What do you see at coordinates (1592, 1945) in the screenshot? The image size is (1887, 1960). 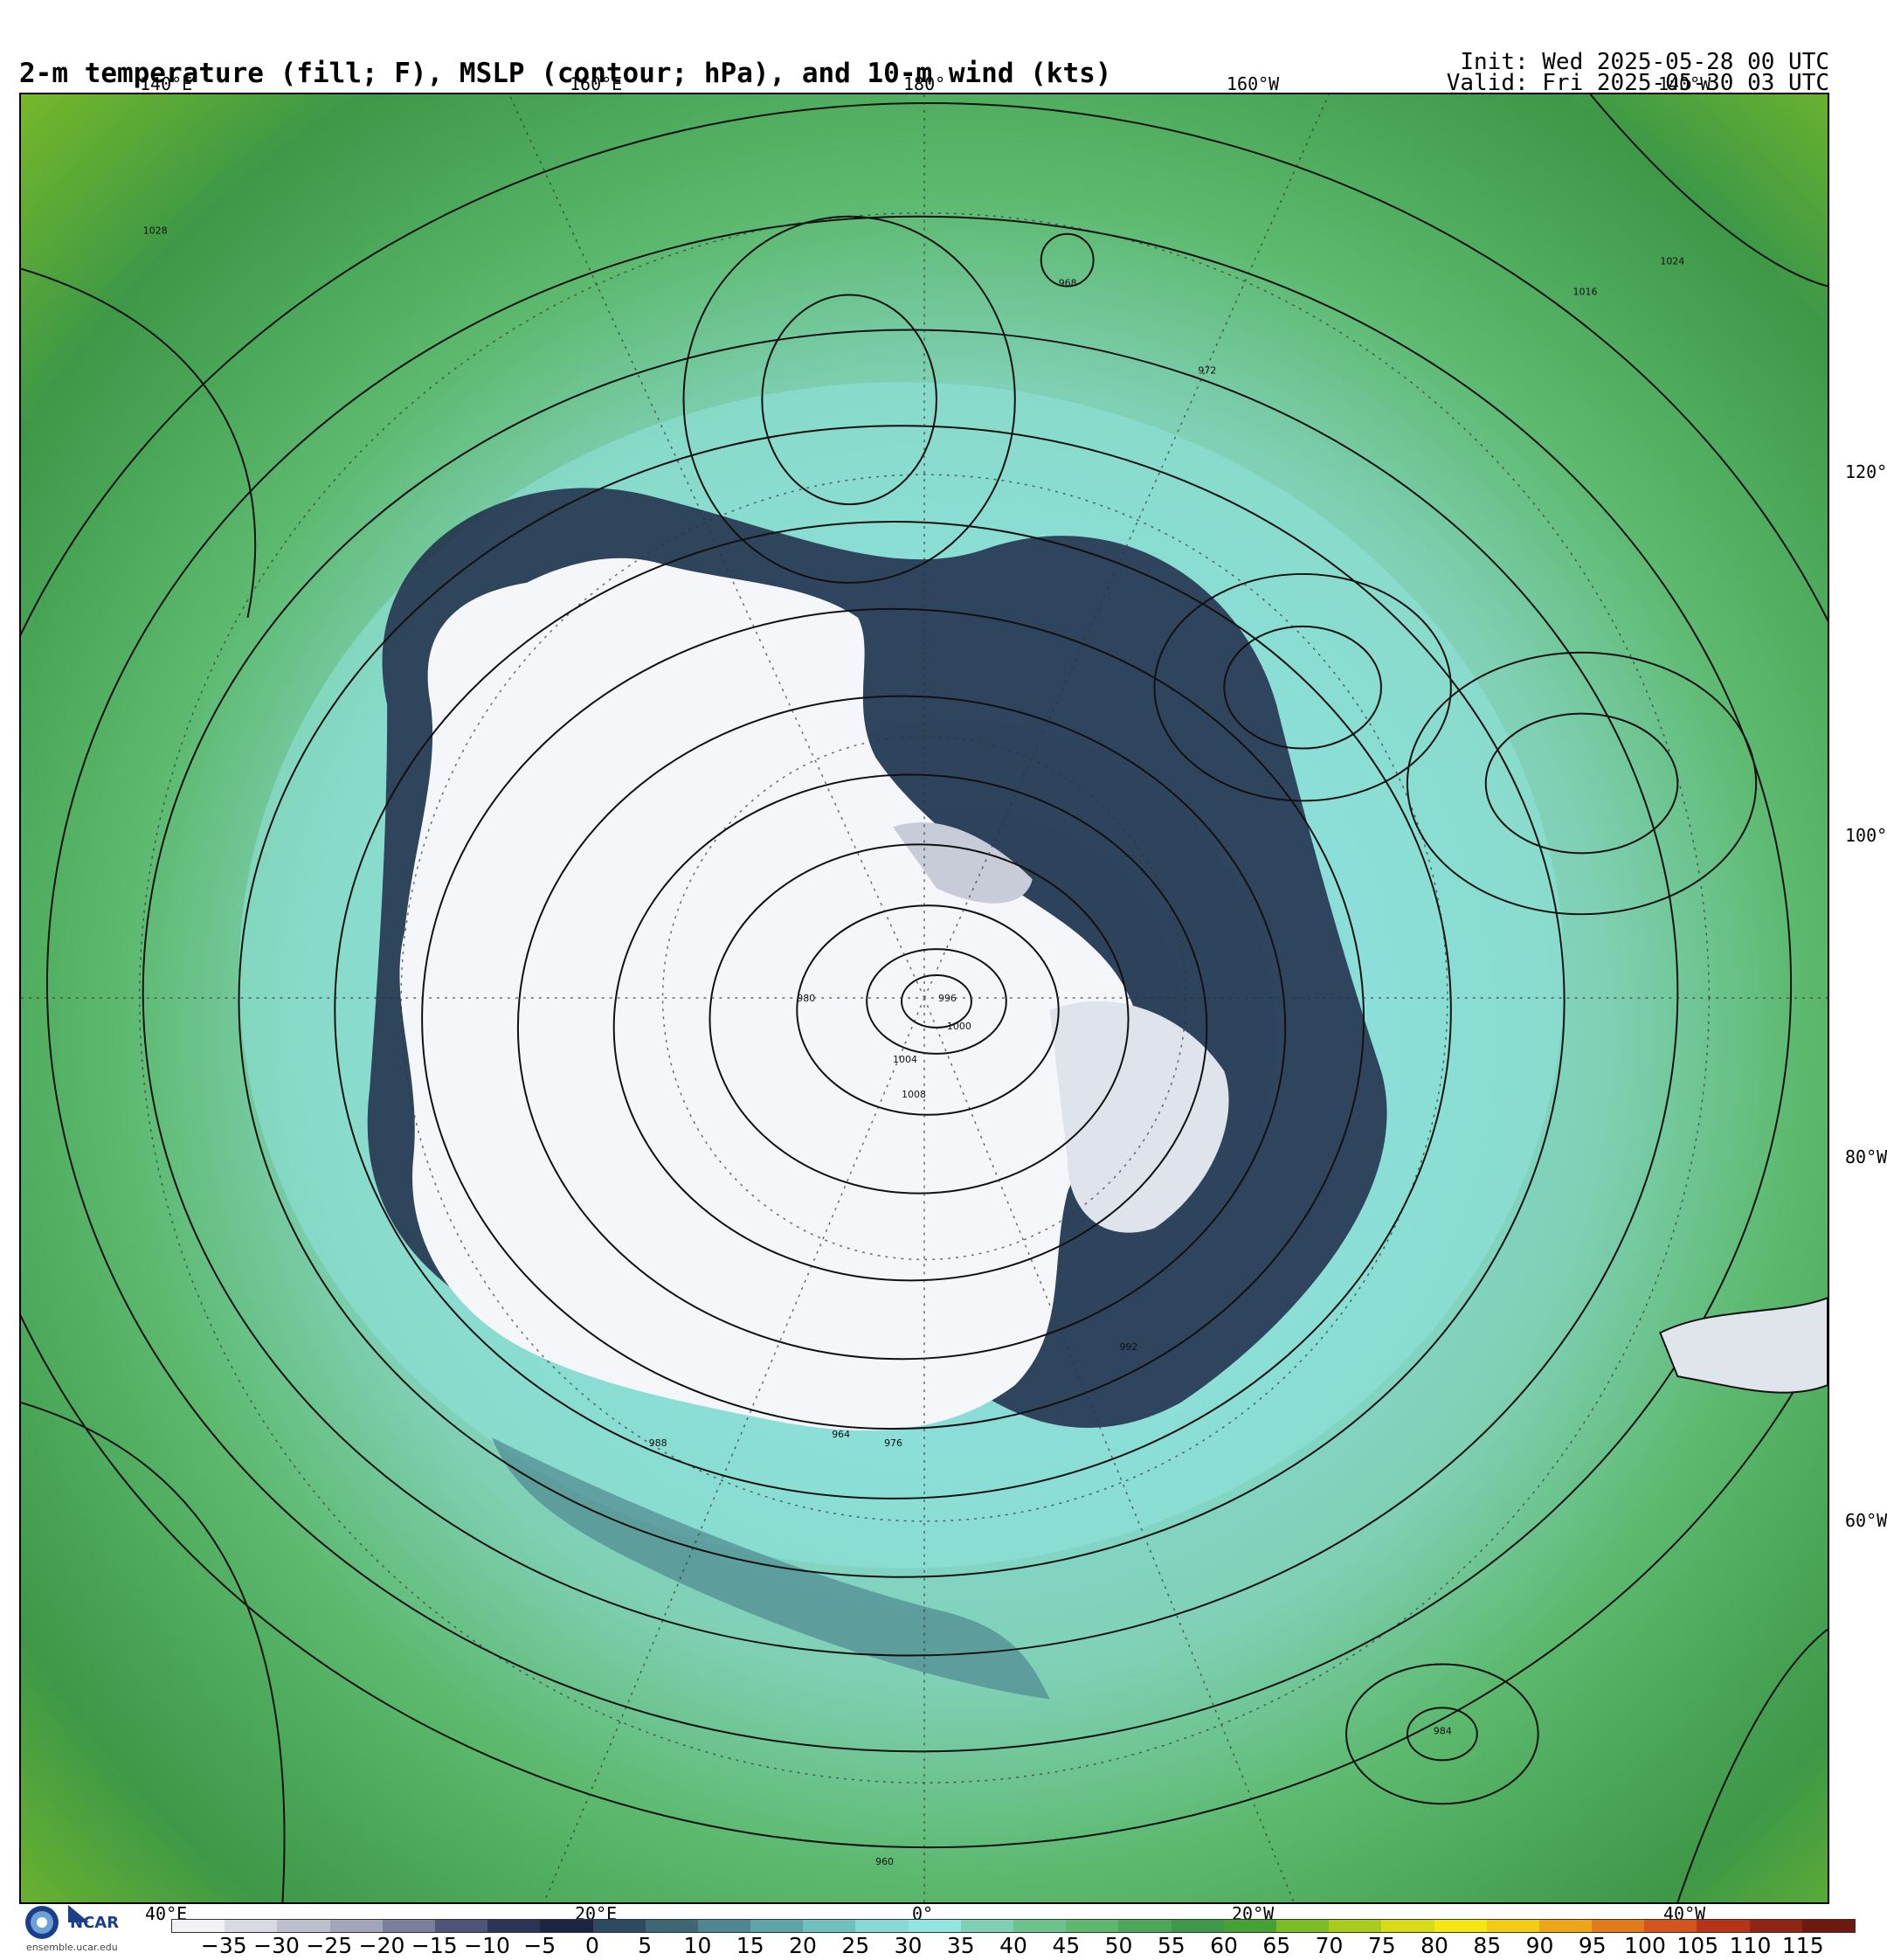 I see `colorbar-tick-label: 95` at bounding box center [1592, 1945].